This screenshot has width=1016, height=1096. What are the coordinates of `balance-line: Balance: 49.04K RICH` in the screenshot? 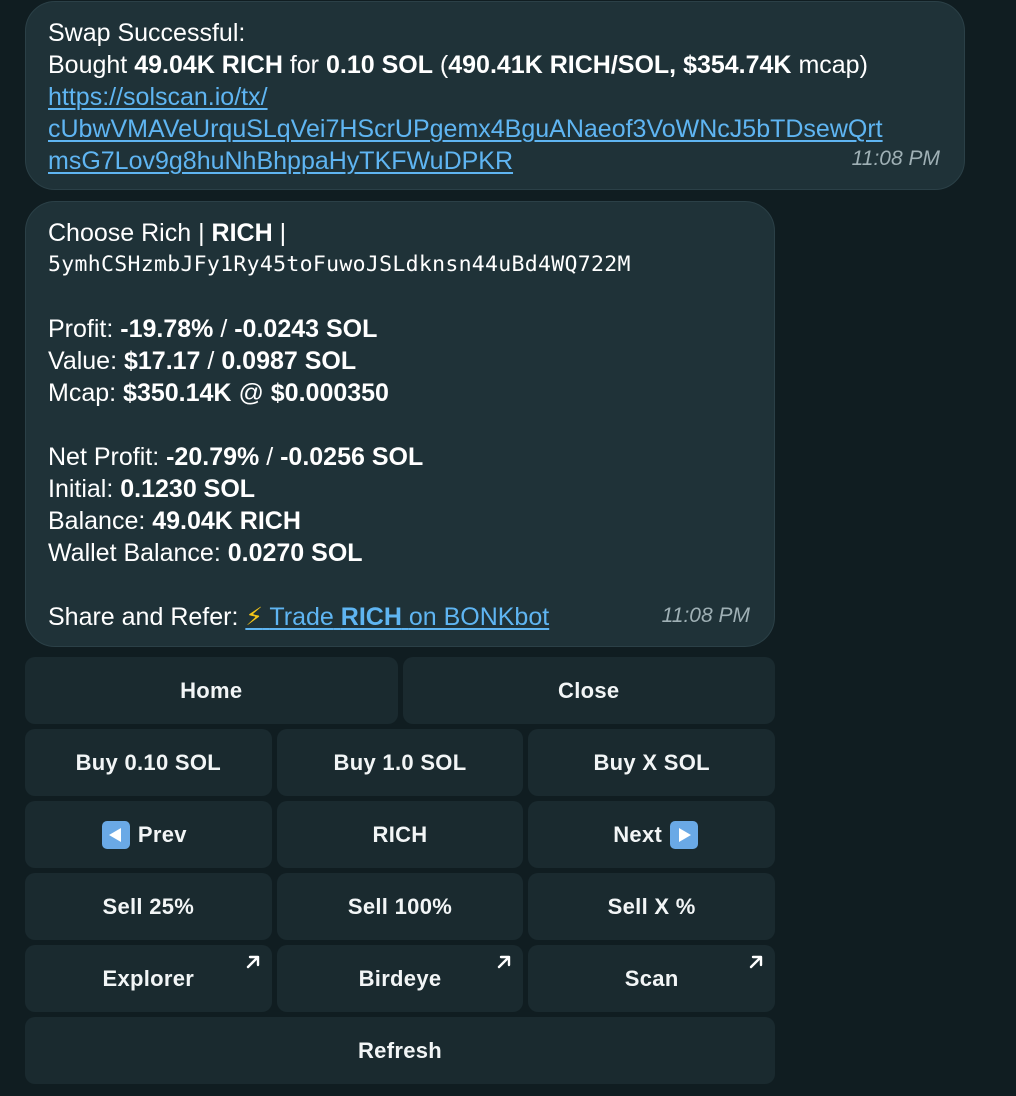 It's located at (174, 521).